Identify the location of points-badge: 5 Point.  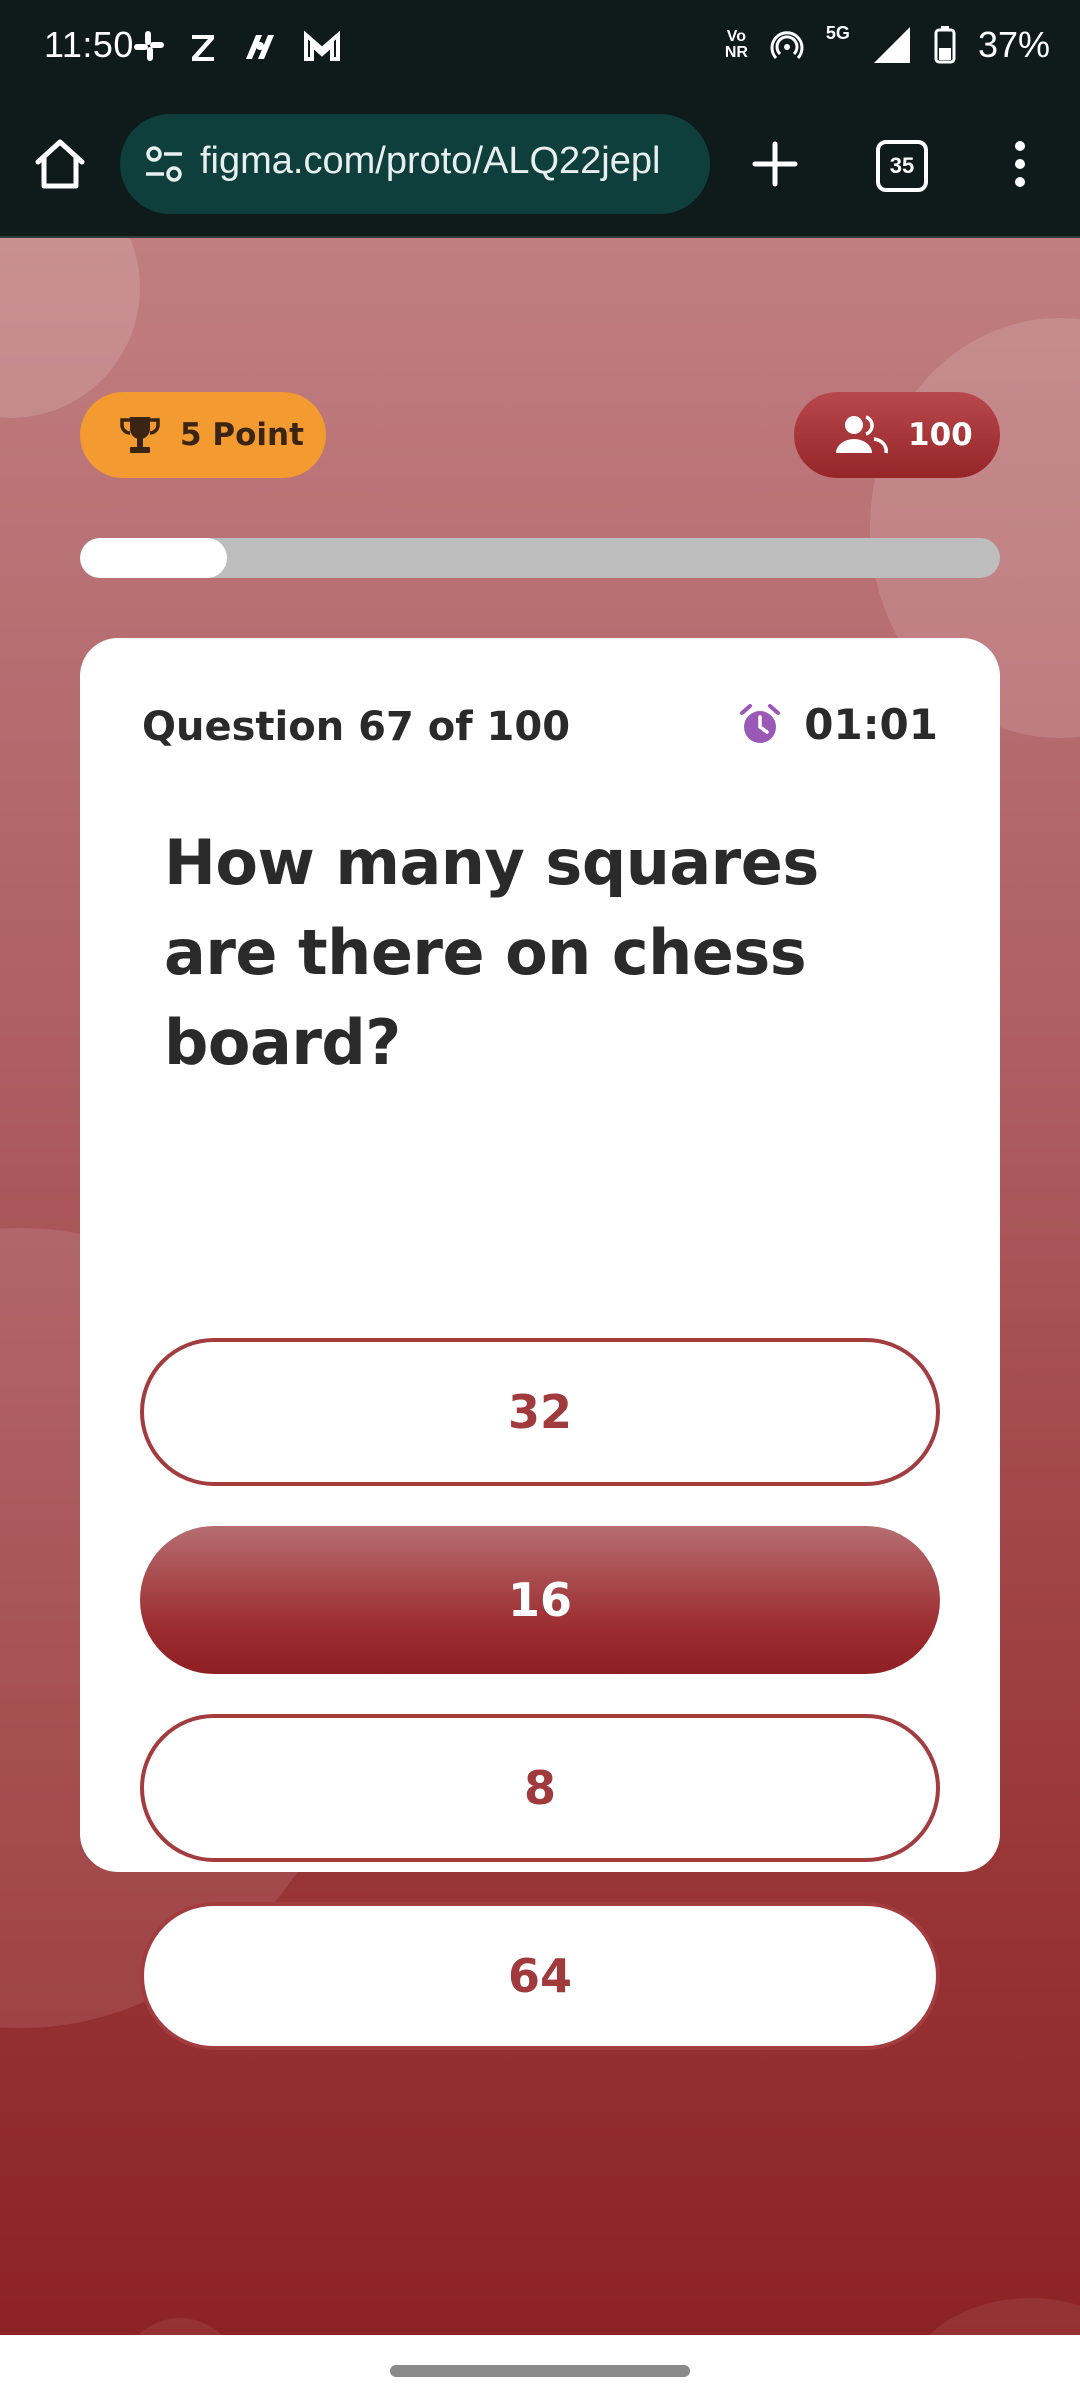
(203, 435).